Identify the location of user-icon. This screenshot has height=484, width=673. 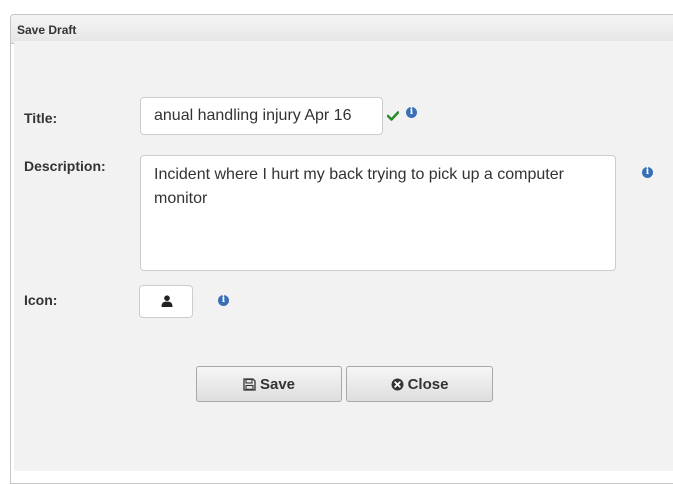
(167, 301).